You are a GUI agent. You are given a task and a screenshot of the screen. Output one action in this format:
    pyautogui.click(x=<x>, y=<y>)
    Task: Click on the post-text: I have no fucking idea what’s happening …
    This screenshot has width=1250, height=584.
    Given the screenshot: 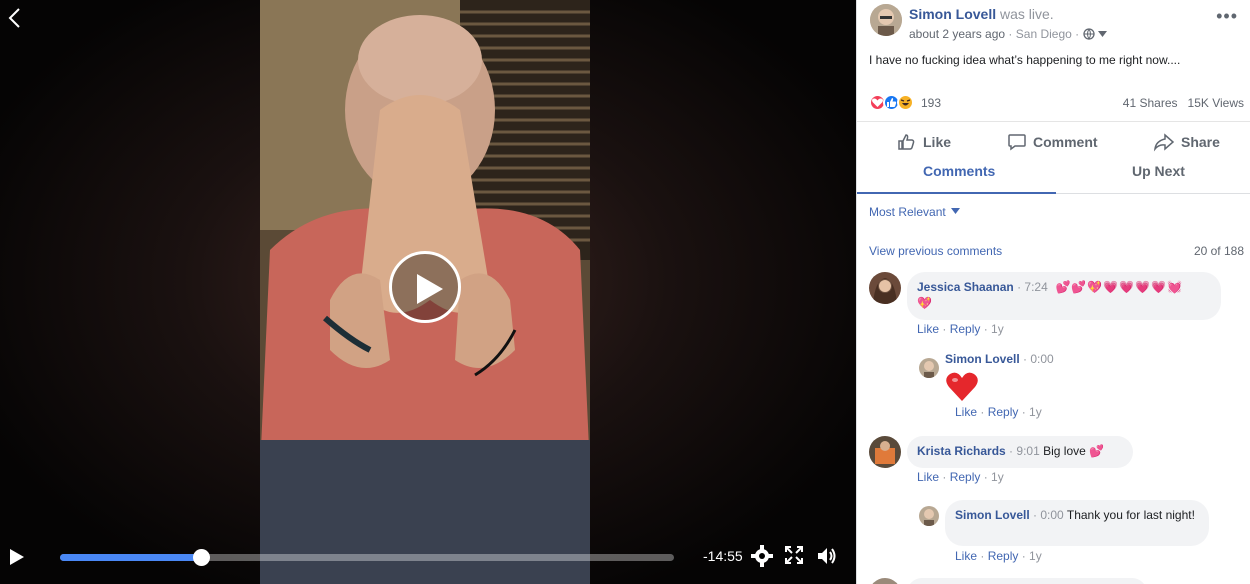 What is the action you would take?
    pyautogui.click(x=1025, y=60)
    